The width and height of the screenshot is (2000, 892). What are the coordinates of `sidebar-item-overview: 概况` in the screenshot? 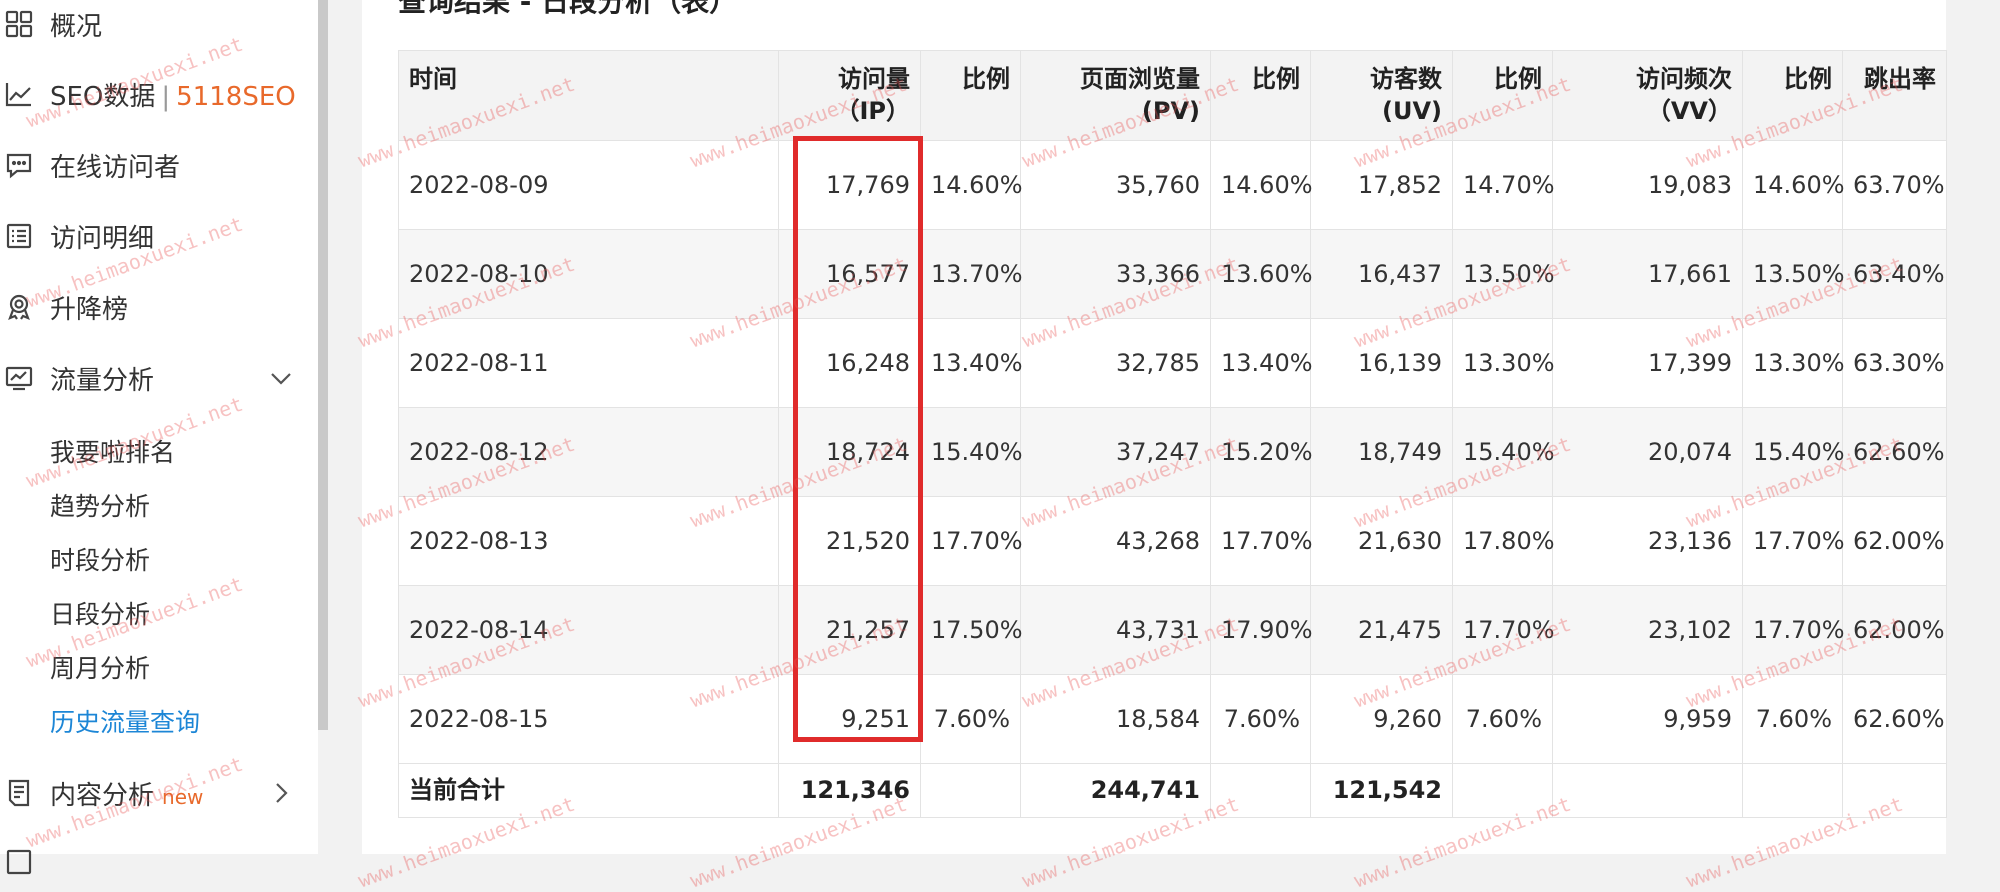 It's located at (159, 24).